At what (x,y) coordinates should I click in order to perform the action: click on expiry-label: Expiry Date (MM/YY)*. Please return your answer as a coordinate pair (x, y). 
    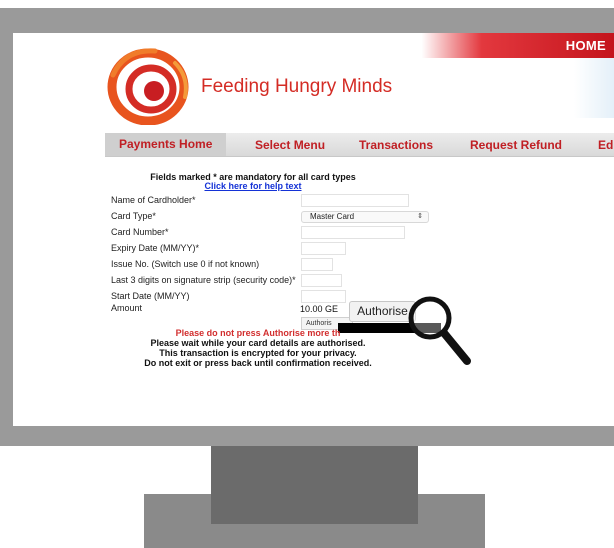
    Looking at the image, I should click on (155, 248).